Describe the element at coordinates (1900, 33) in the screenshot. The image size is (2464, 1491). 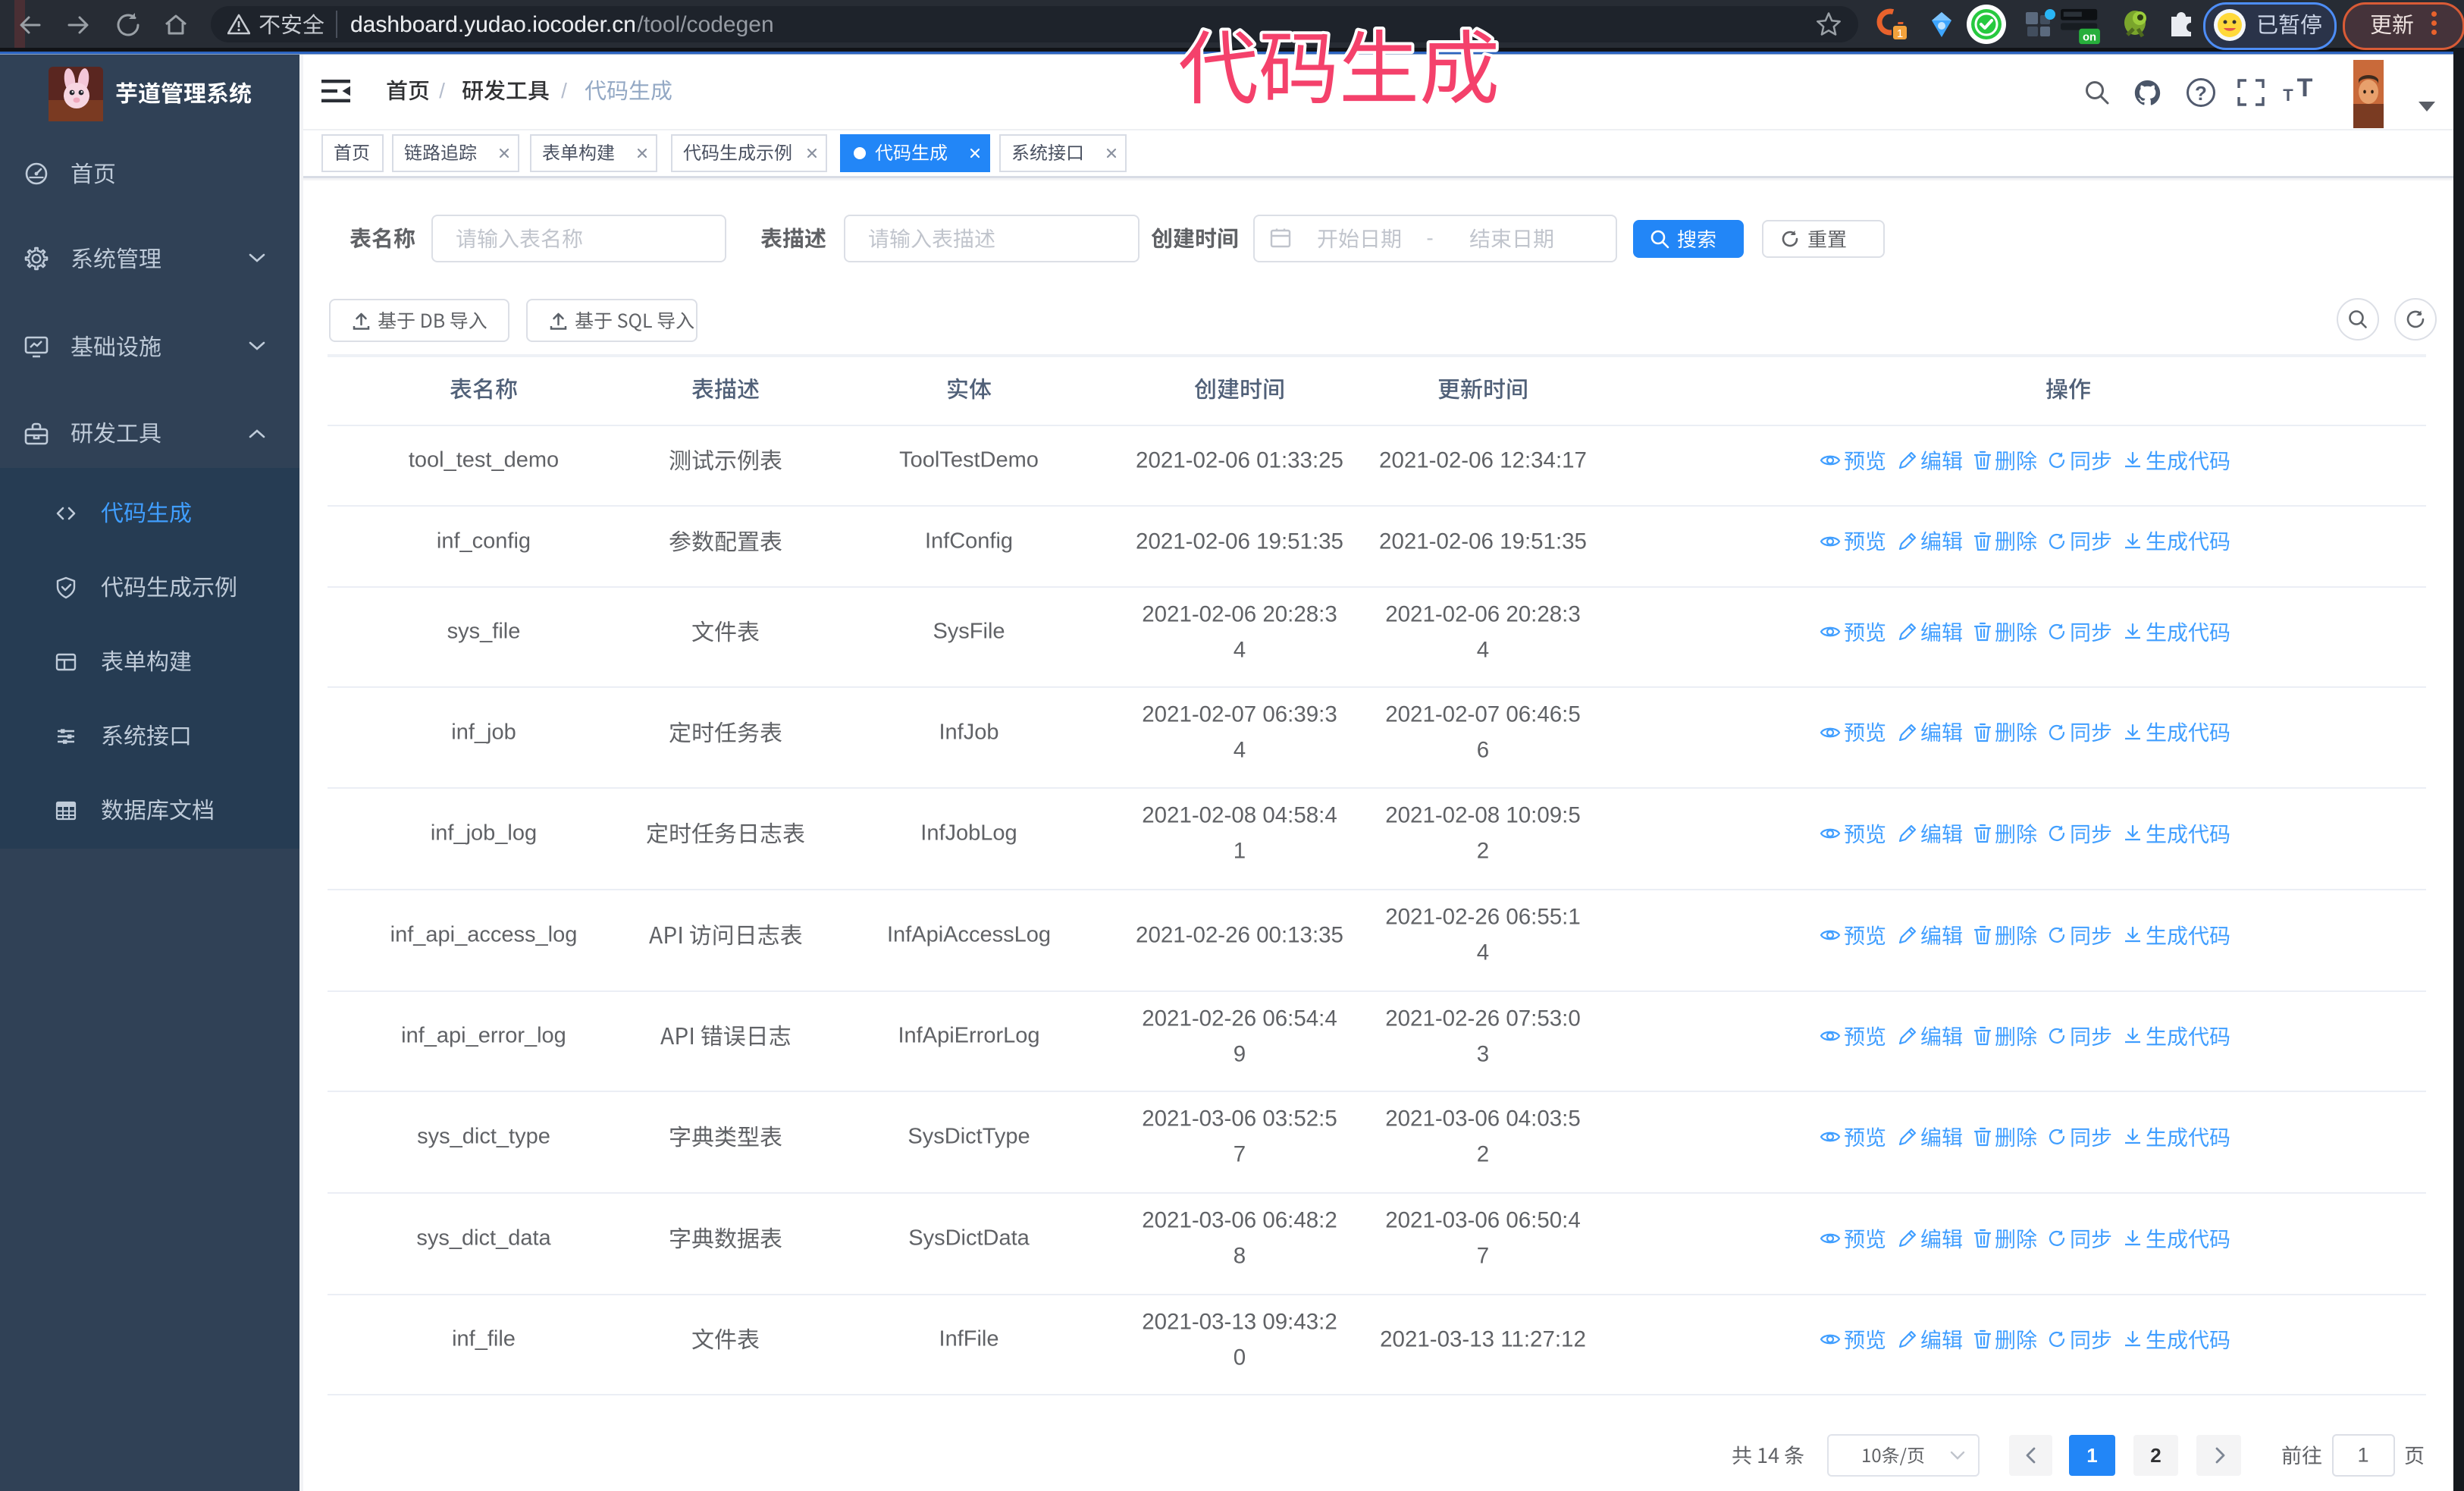
I see `svg-text: 1` at that location.